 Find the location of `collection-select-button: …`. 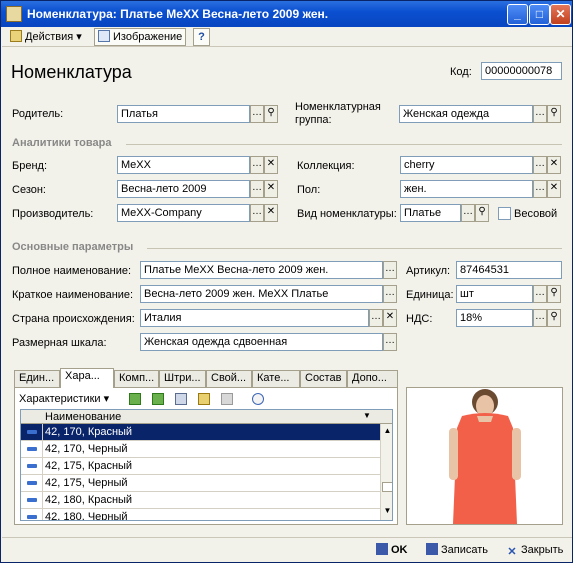

collection-select-button: … is located at coordinates (540, 165).